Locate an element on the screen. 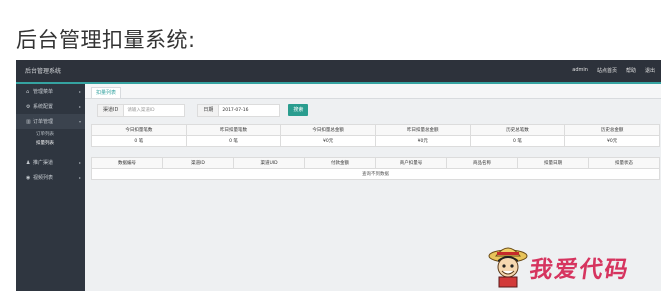 Image resolution: width=672 pixels, height=295 pixels. gear-icon: ⚙ is located at coordinates (28, 106).